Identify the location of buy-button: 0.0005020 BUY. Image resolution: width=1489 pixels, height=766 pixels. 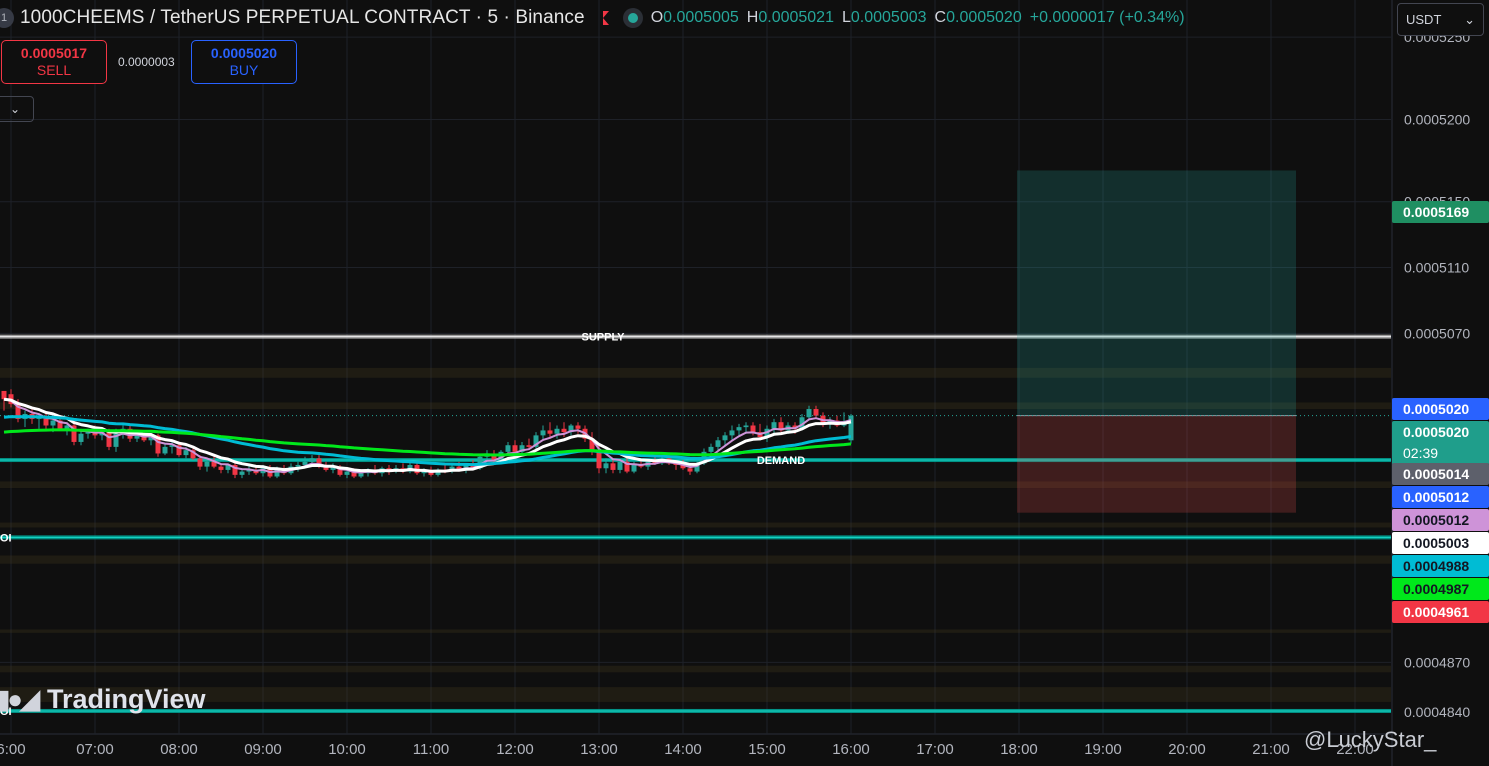
(244, 62).